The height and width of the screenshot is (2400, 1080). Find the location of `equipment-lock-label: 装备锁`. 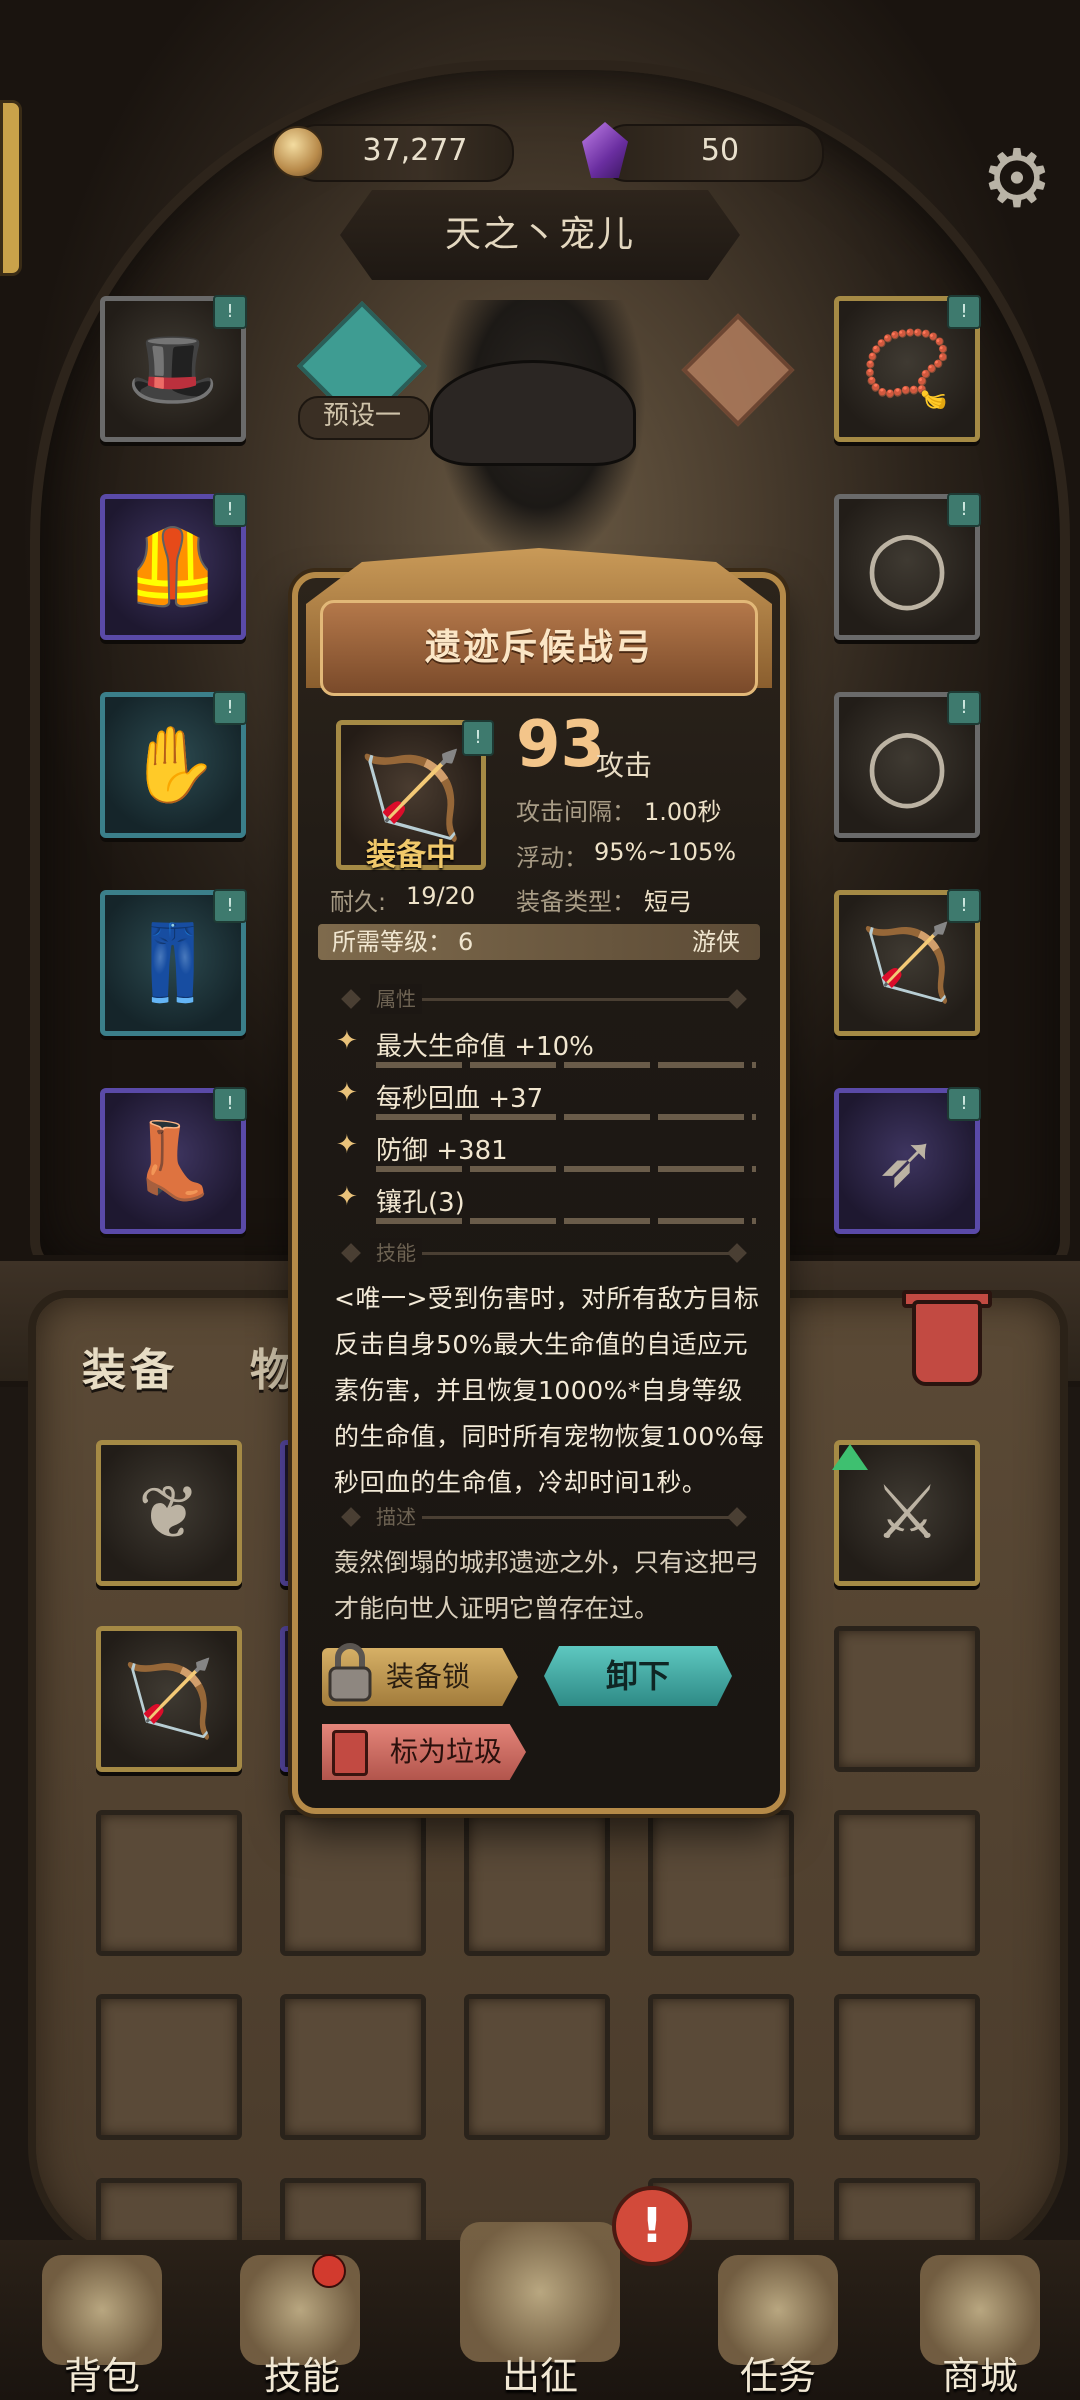

equipment-lock-label: 装备锁 is located at coordinates (428, 1677).